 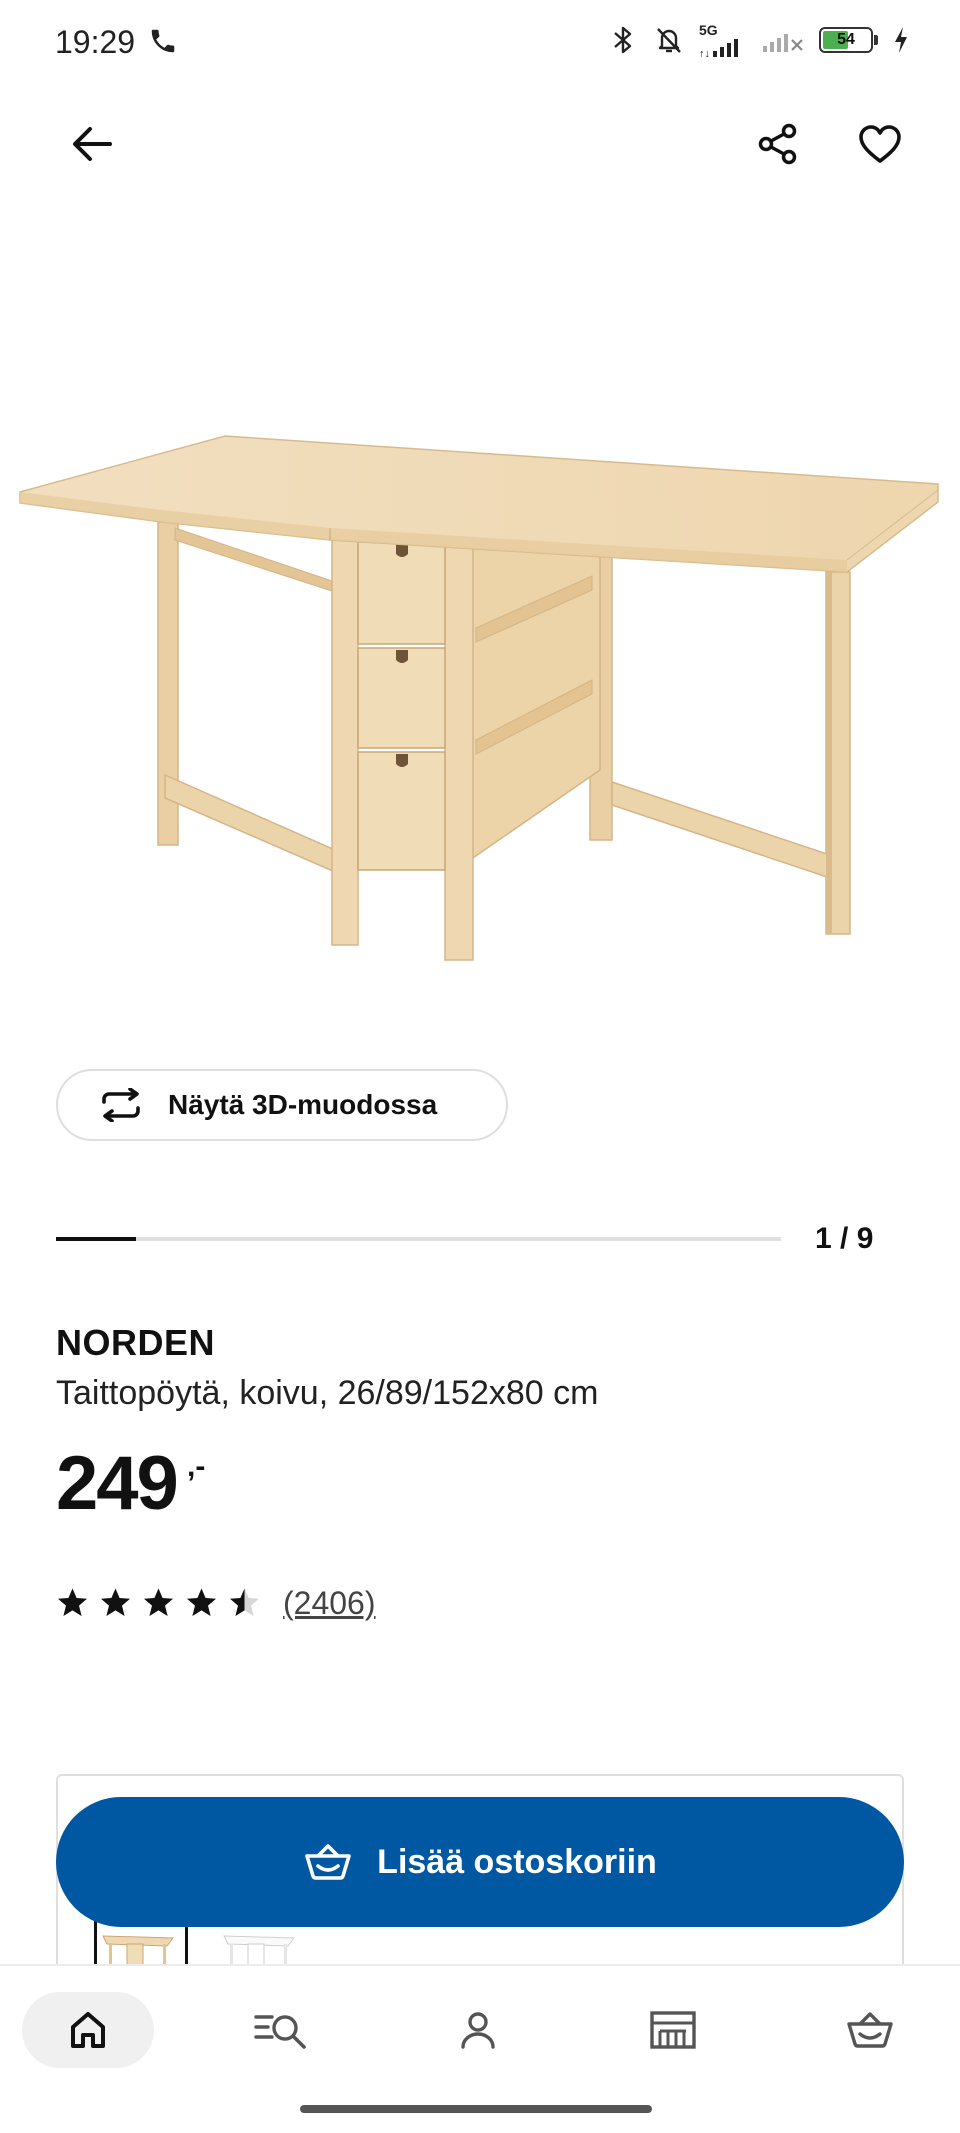 I want to click on rating: (2406), so click(x=216, y=1603).